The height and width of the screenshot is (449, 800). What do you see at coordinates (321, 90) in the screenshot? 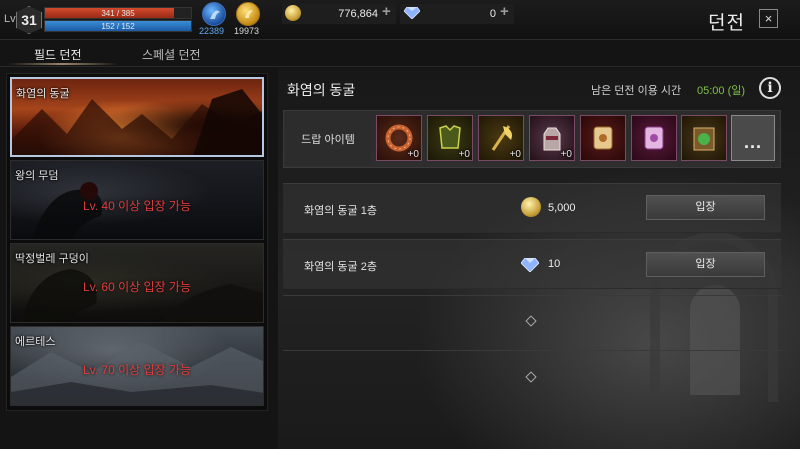
I see `selected-dungeon-title: 화염의 동굴` at bounding box center [321, 90].